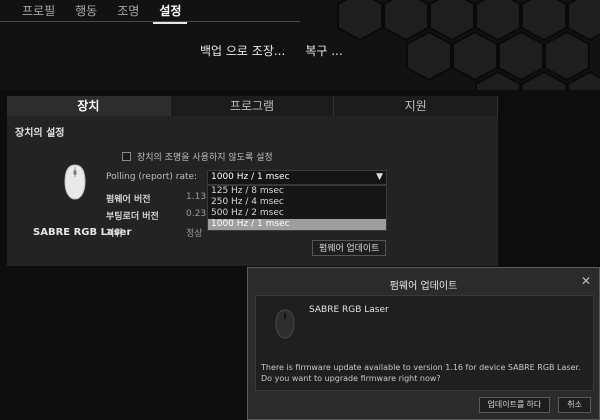 The width and height of the screenshot is (600, 420). What do you see at coordinates (152, 177) in the screenshot?
I see `polling-rate-label: Polling (report) rate:` at bounding box center [152, 177].